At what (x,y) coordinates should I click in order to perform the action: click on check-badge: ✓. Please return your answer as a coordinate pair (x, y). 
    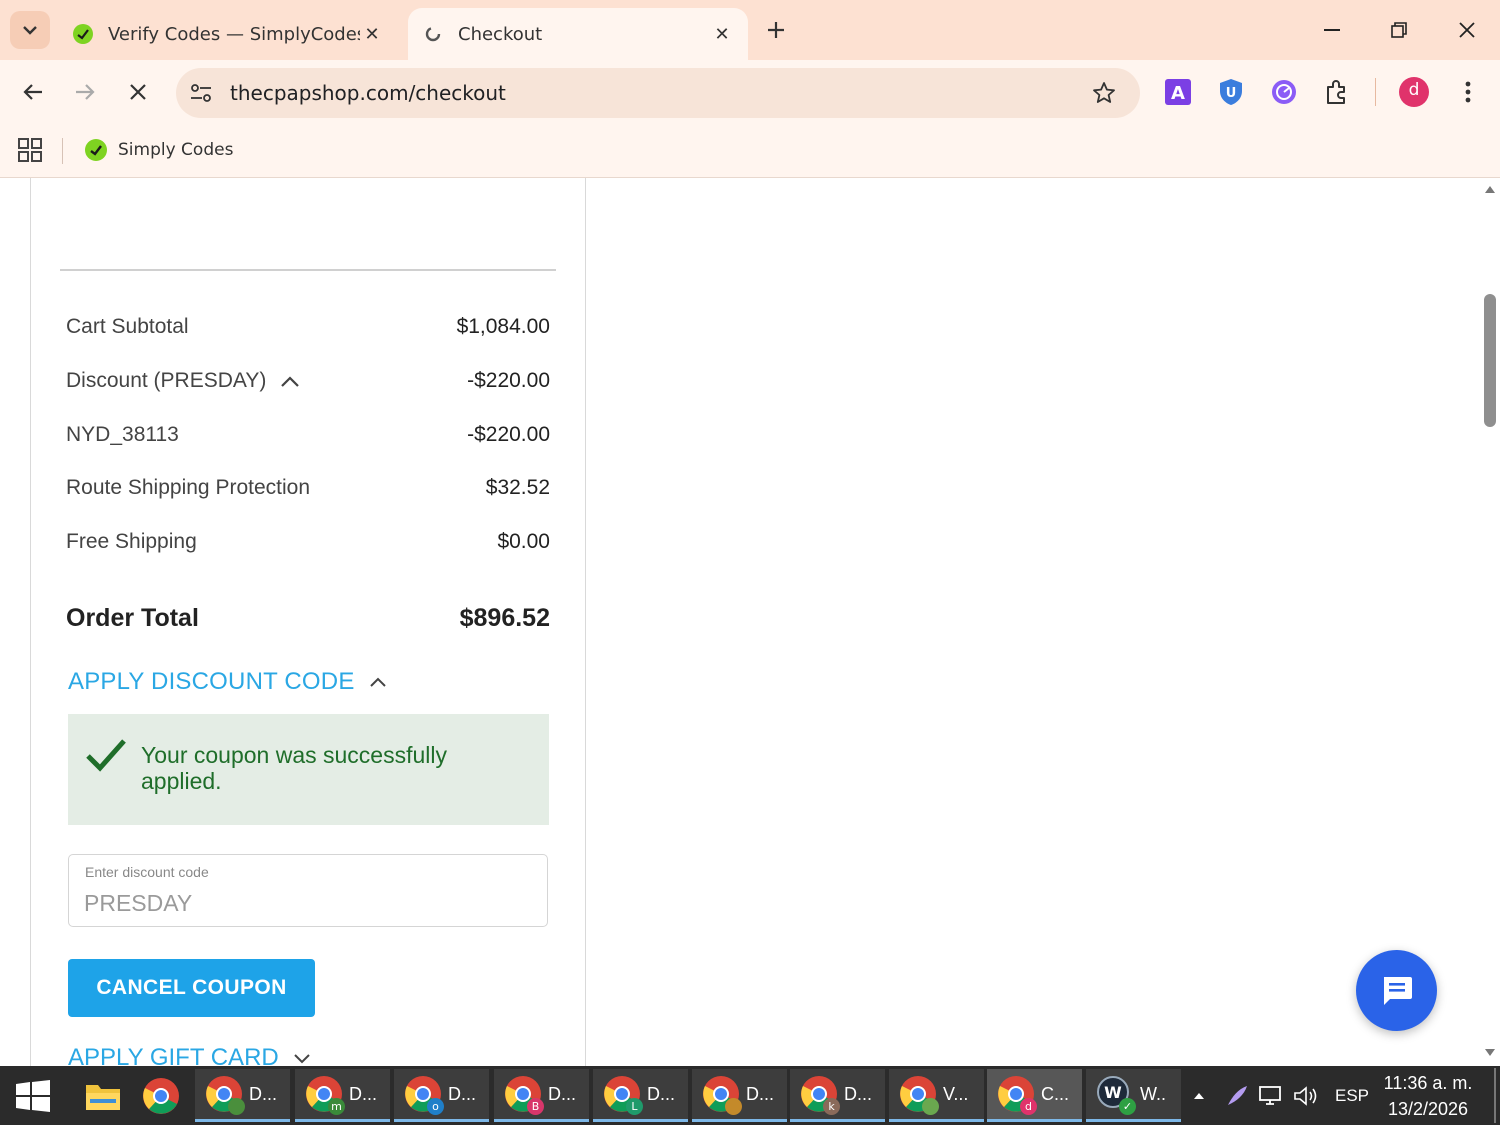
    Looking at the image, I should click on (1127, 1106).